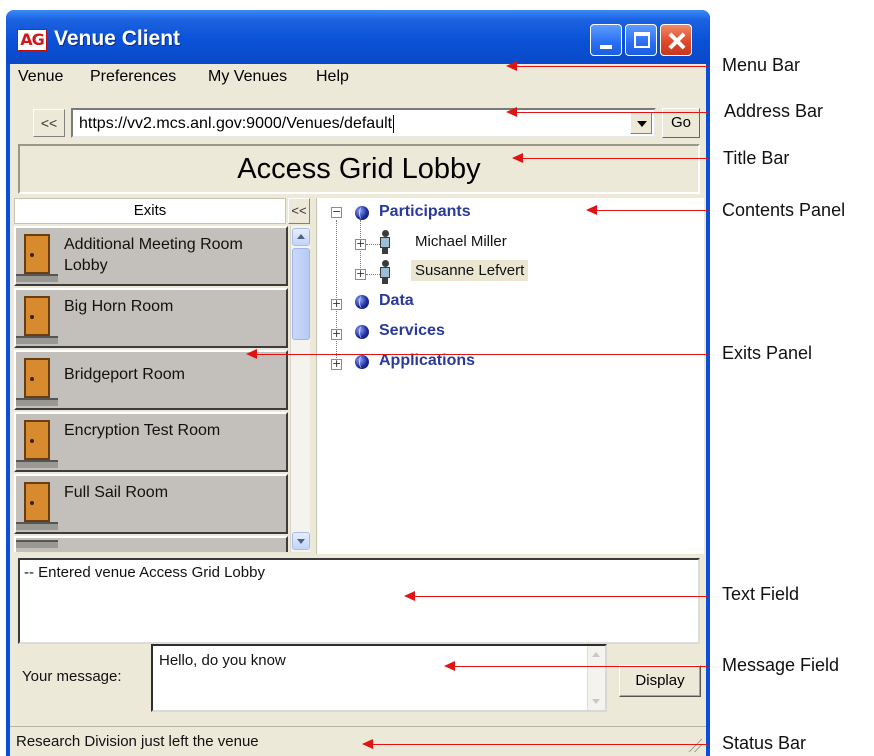 The height and width of the screenshot is (756, 874). What do you see at coordinates (641, 123) in the screenshot?
I see `address-dropdown-icon` at bounding box center [641, 123].